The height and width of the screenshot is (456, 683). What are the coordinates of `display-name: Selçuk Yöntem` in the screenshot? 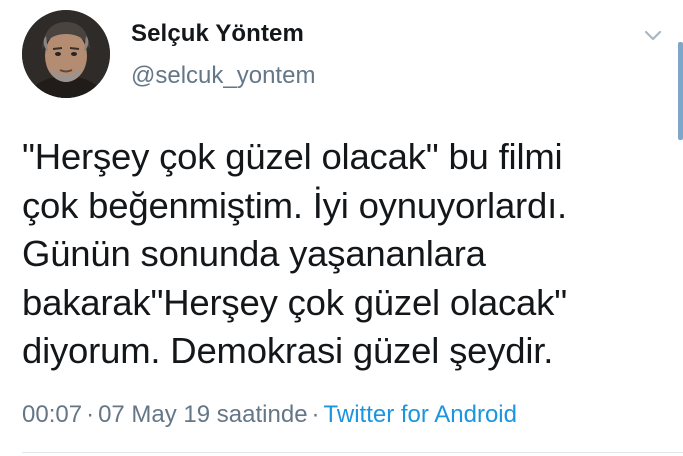 It's located at (217, 34).